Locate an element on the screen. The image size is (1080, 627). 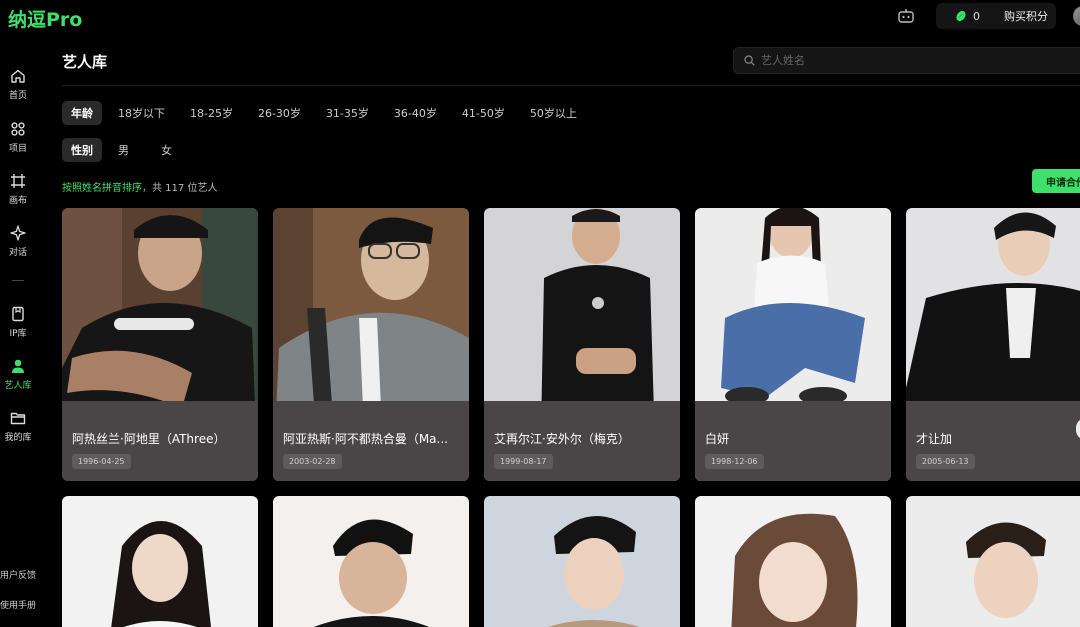
age-option: 26-30岁 is located at coordinates (279, 113).